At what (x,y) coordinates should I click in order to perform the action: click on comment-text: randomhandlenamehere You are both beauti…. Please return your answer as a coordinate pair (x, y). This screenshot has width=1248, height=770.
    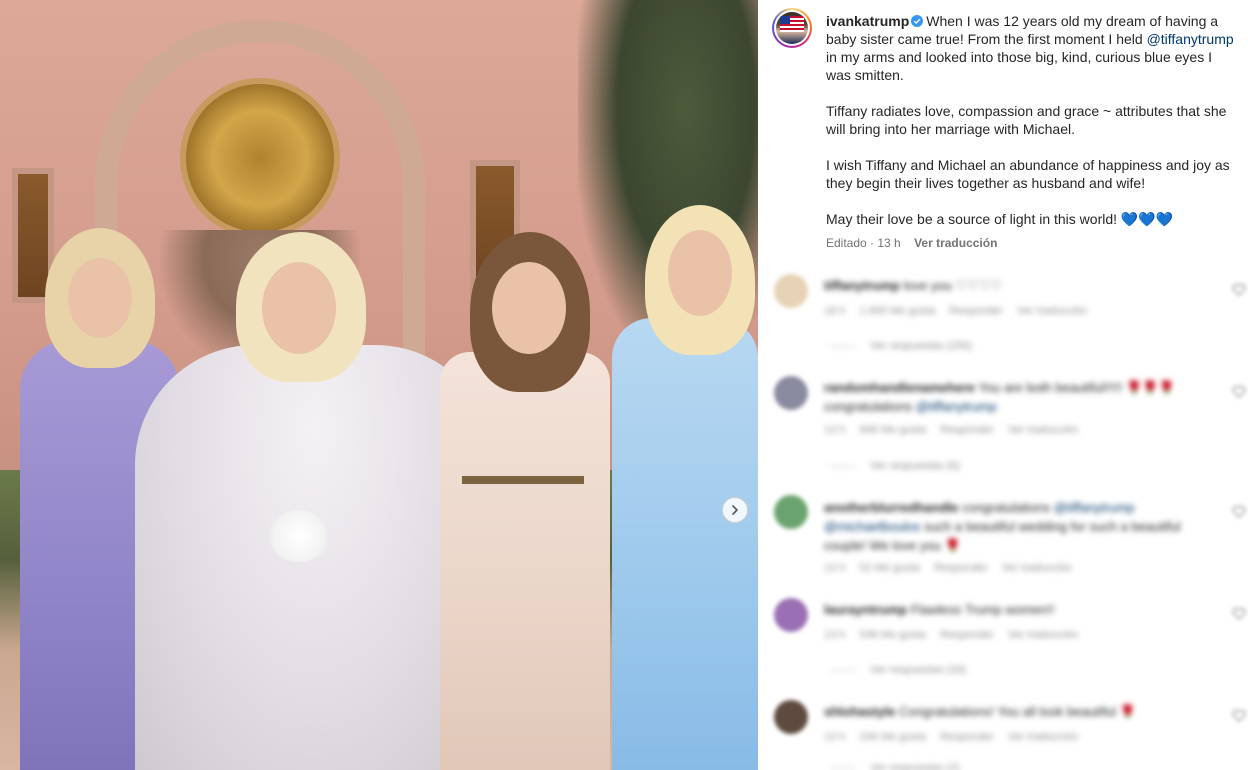
    Looking at the image, I should click on (1024, 397).